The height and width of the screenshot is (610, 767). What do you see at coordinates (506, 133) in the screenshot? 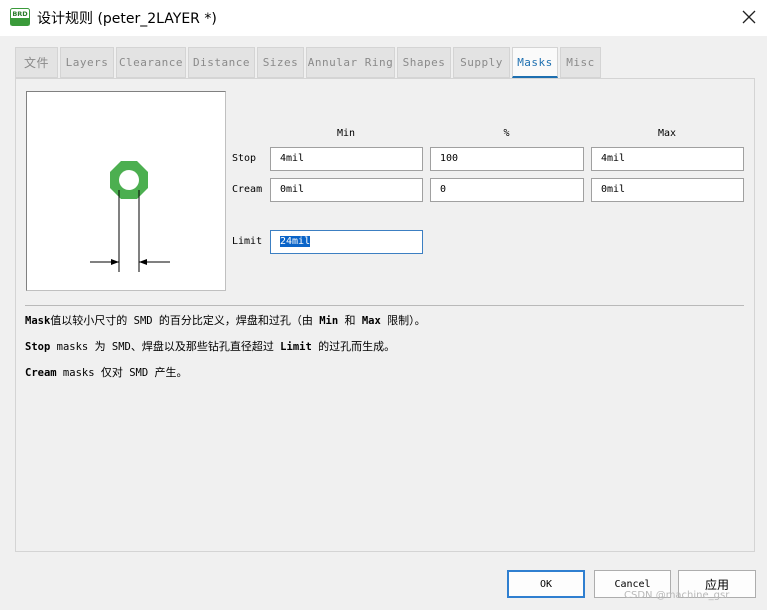
I see `column-header-percent: %` at bounding box center [506, 133].